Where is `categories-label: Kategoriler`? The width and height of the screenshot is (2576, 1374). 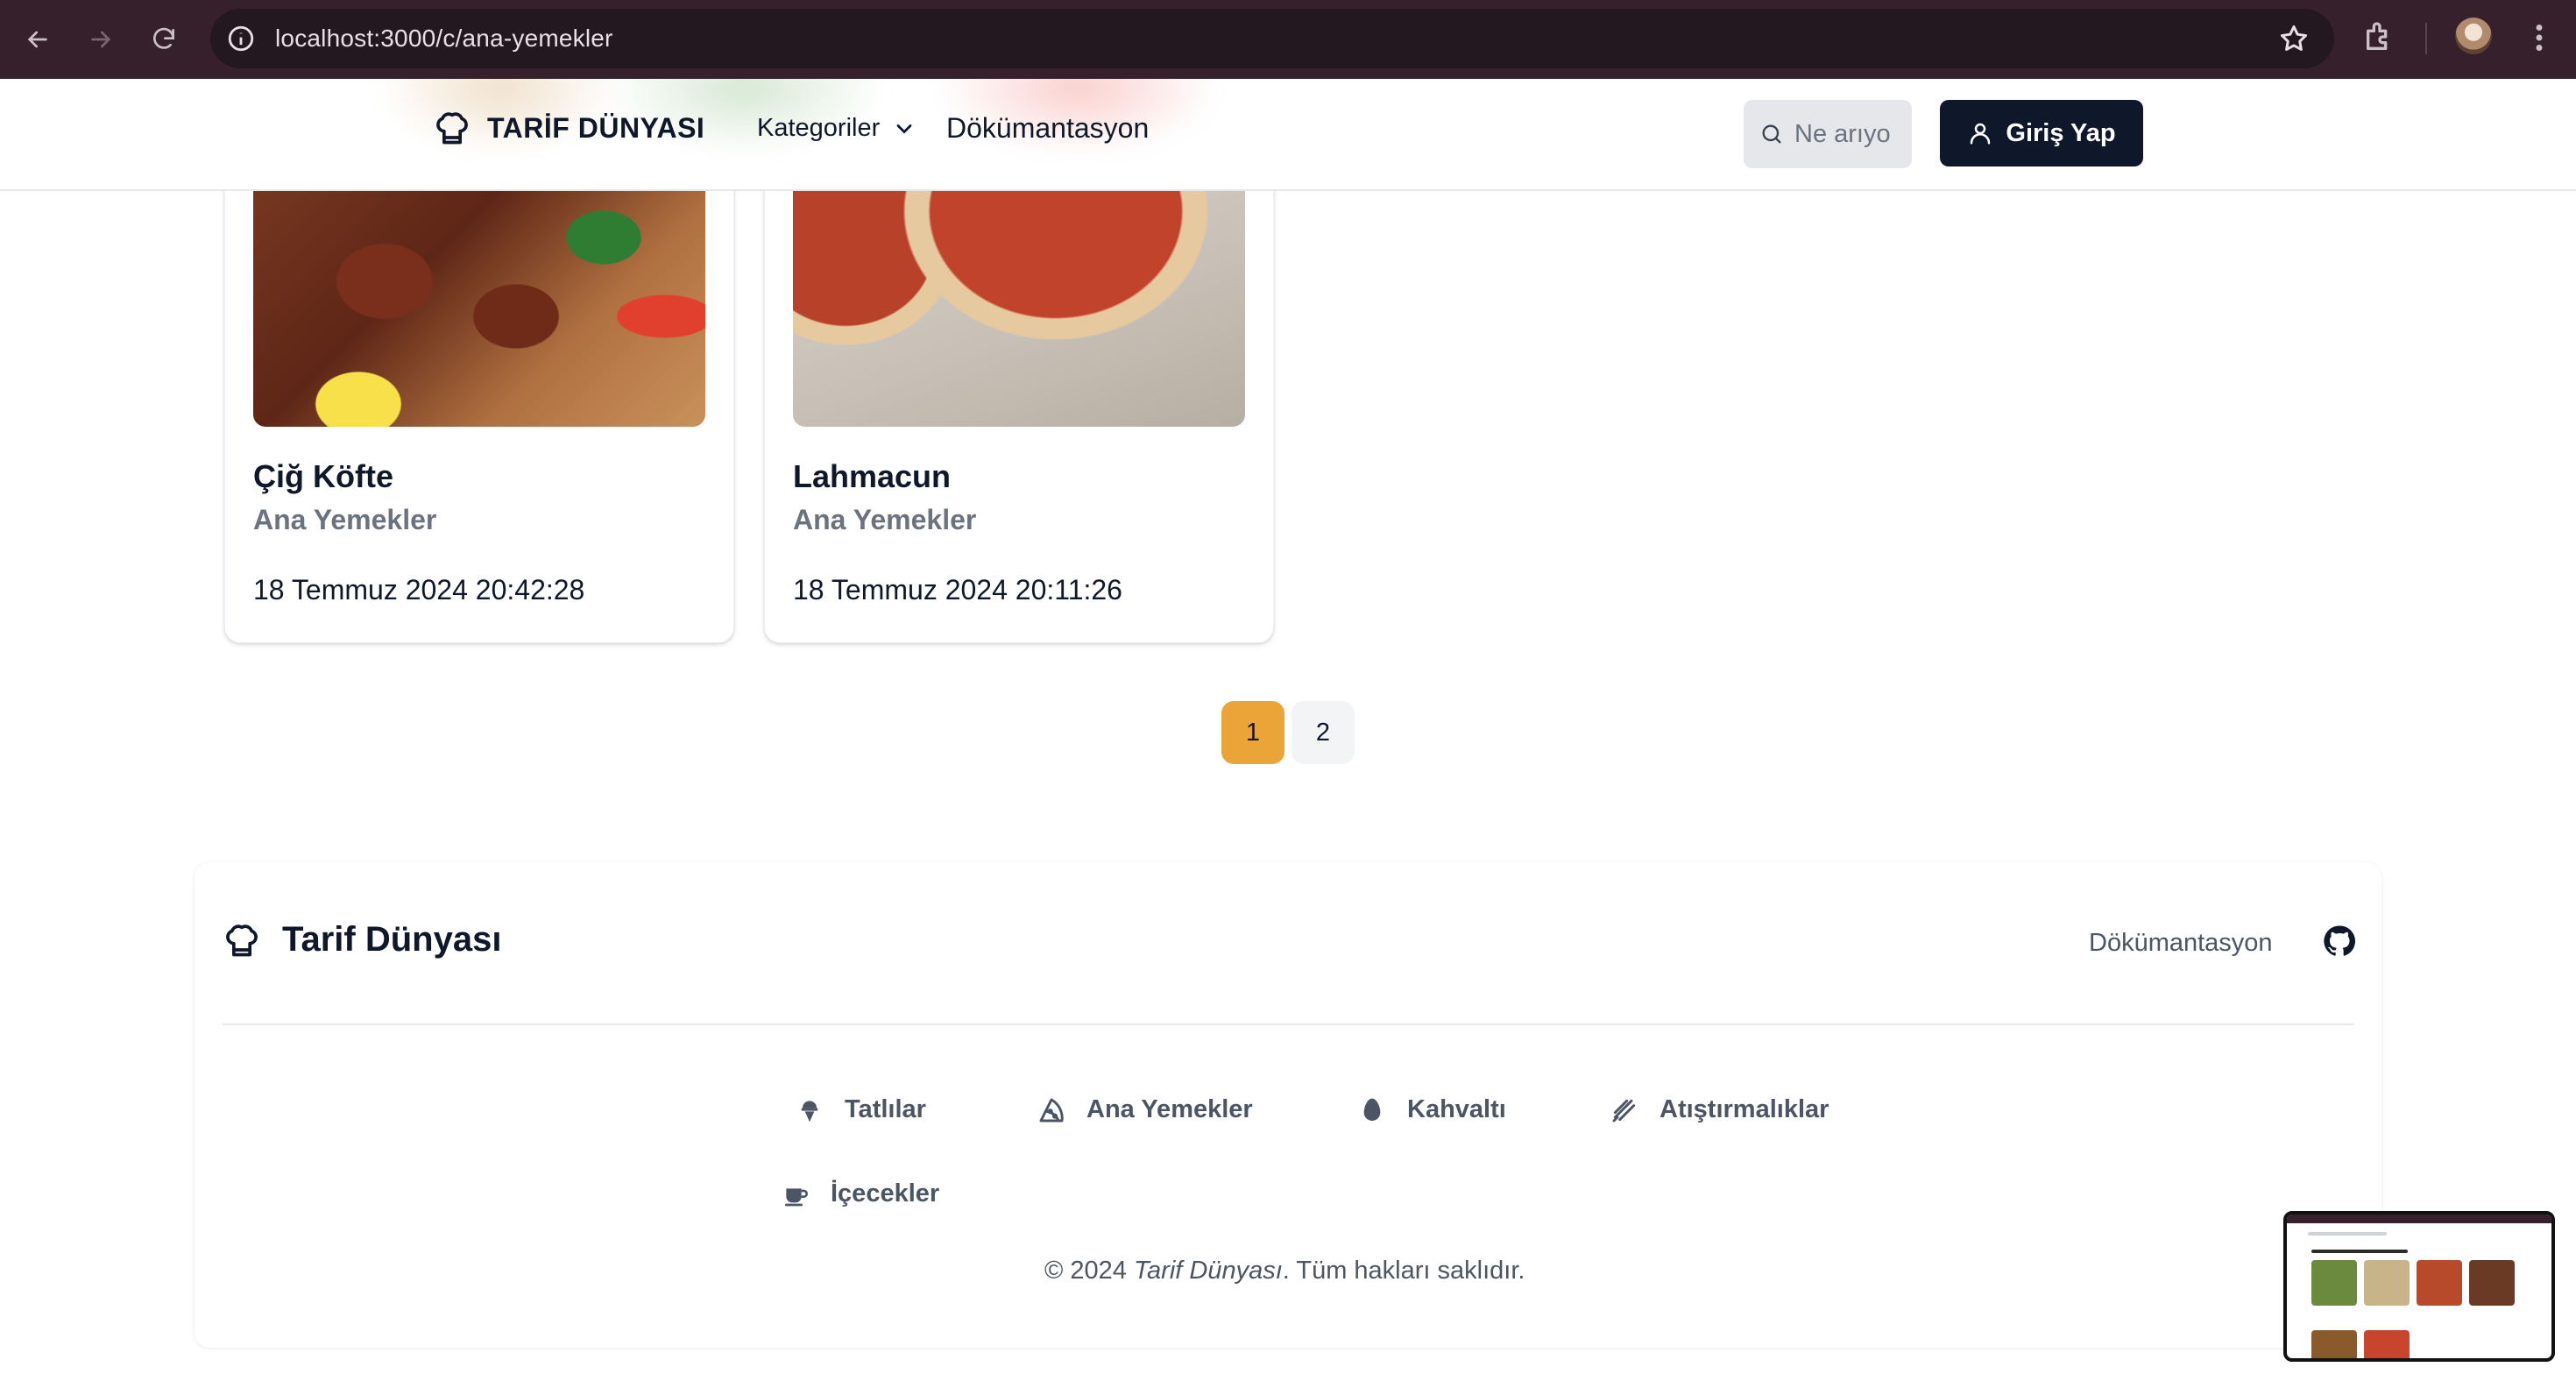
categories-label: Kategoriler is located at coordinates (818, 128).